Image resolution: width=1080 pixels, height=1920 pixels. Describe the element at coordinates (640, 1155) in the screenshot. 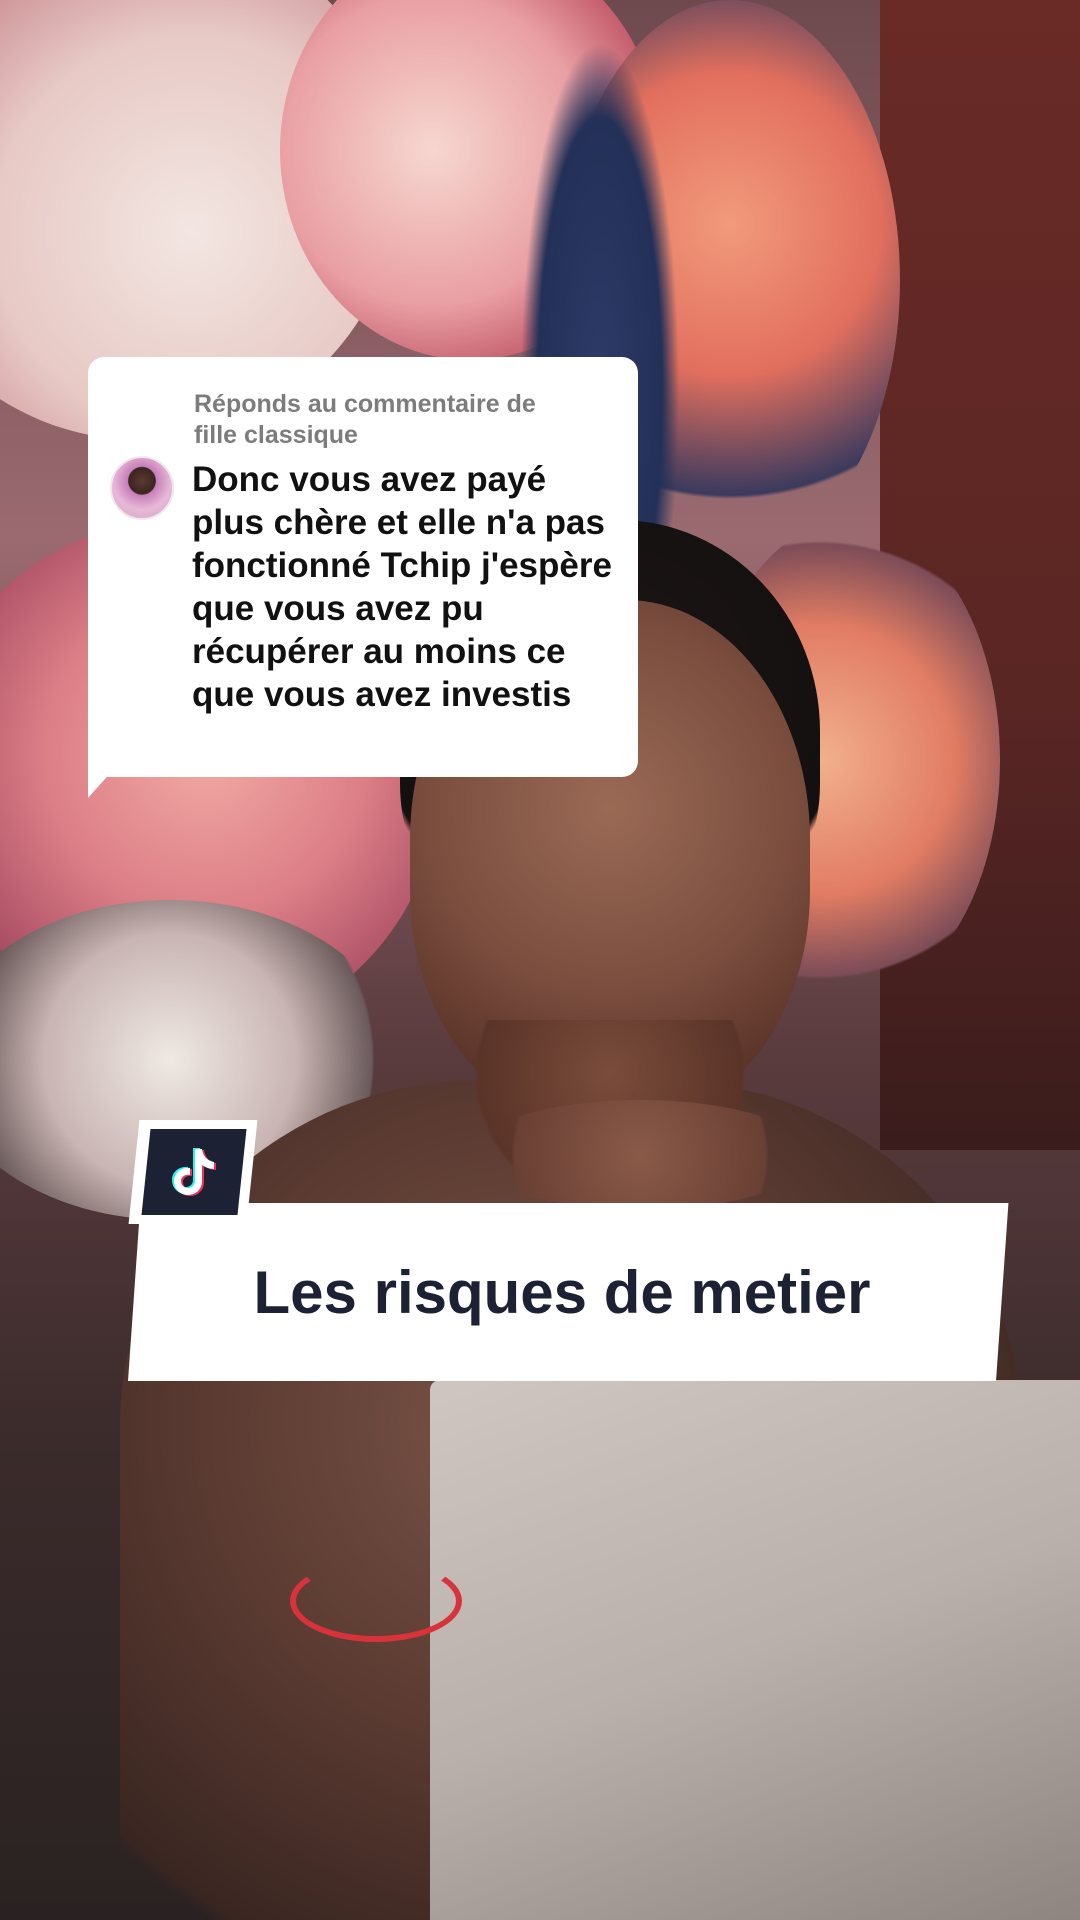

I see `person-hands` at that location.